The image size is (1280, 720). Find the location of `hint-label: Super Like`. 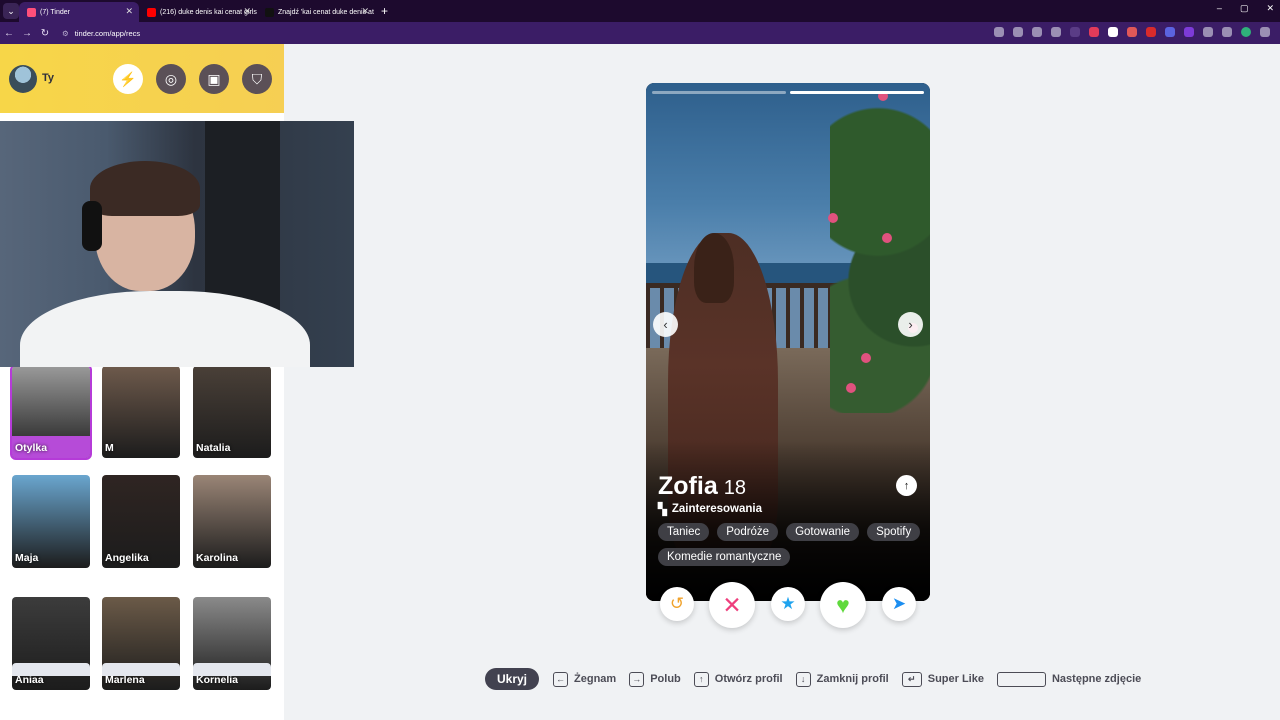

hint-label: Super Like is located at coordinates (955, 679).